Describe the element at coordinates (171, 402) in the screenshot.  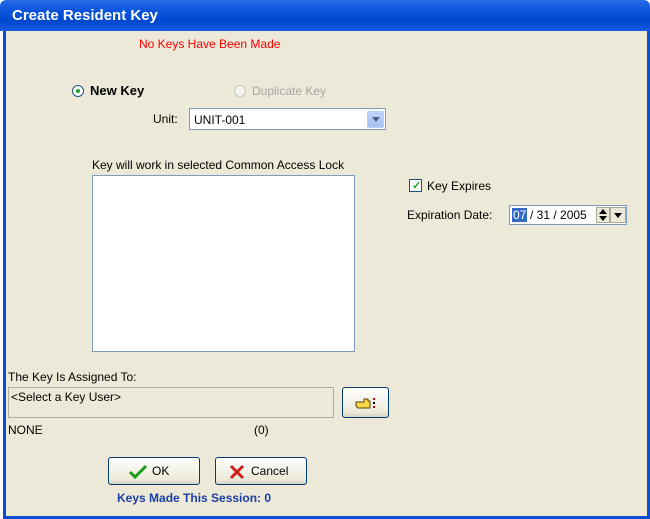
I see `key-user-field: <Select a Key User>` at that location.